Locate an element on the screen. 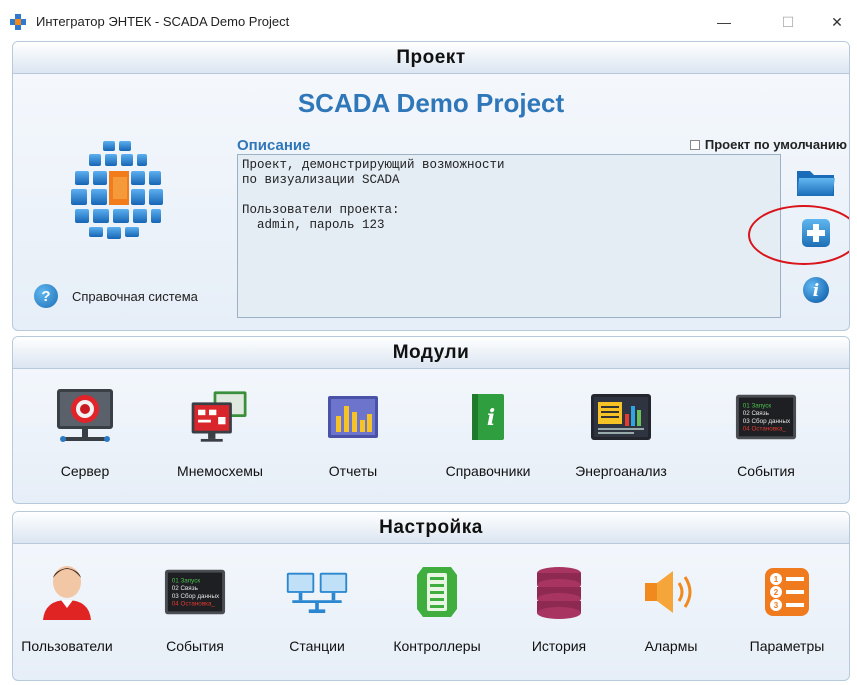  settings-controllers: Контроллеры is located at coordinates (437, 611).